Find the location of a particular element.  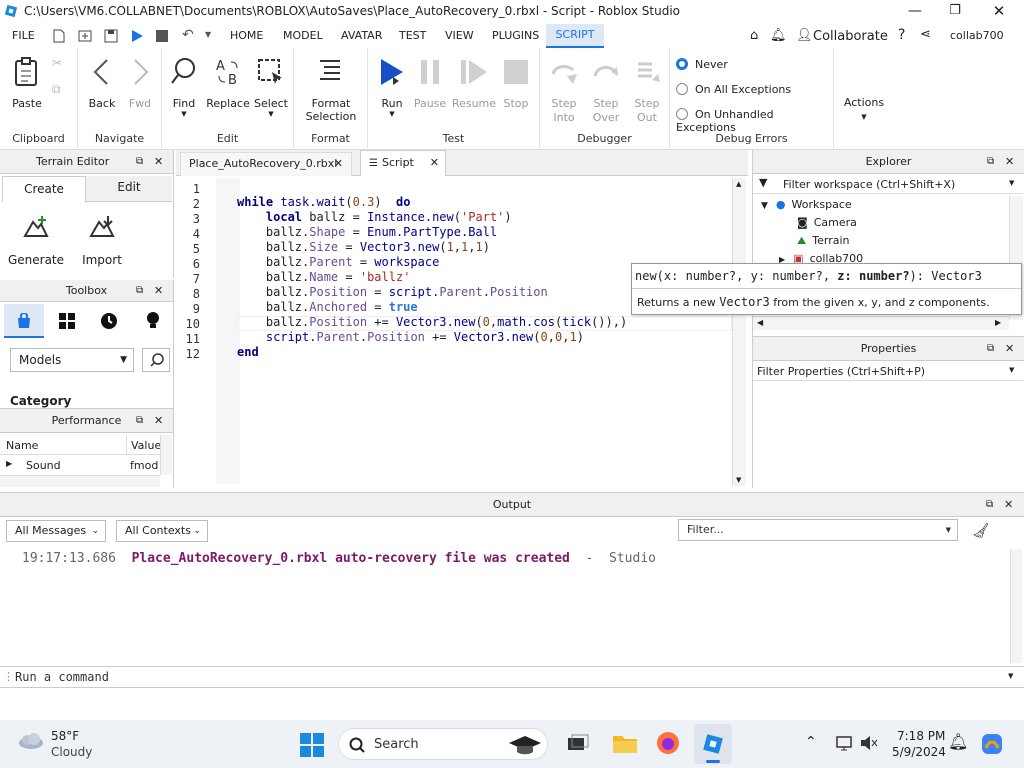

creations-bulb-icon is located at coordinates (153, 321).